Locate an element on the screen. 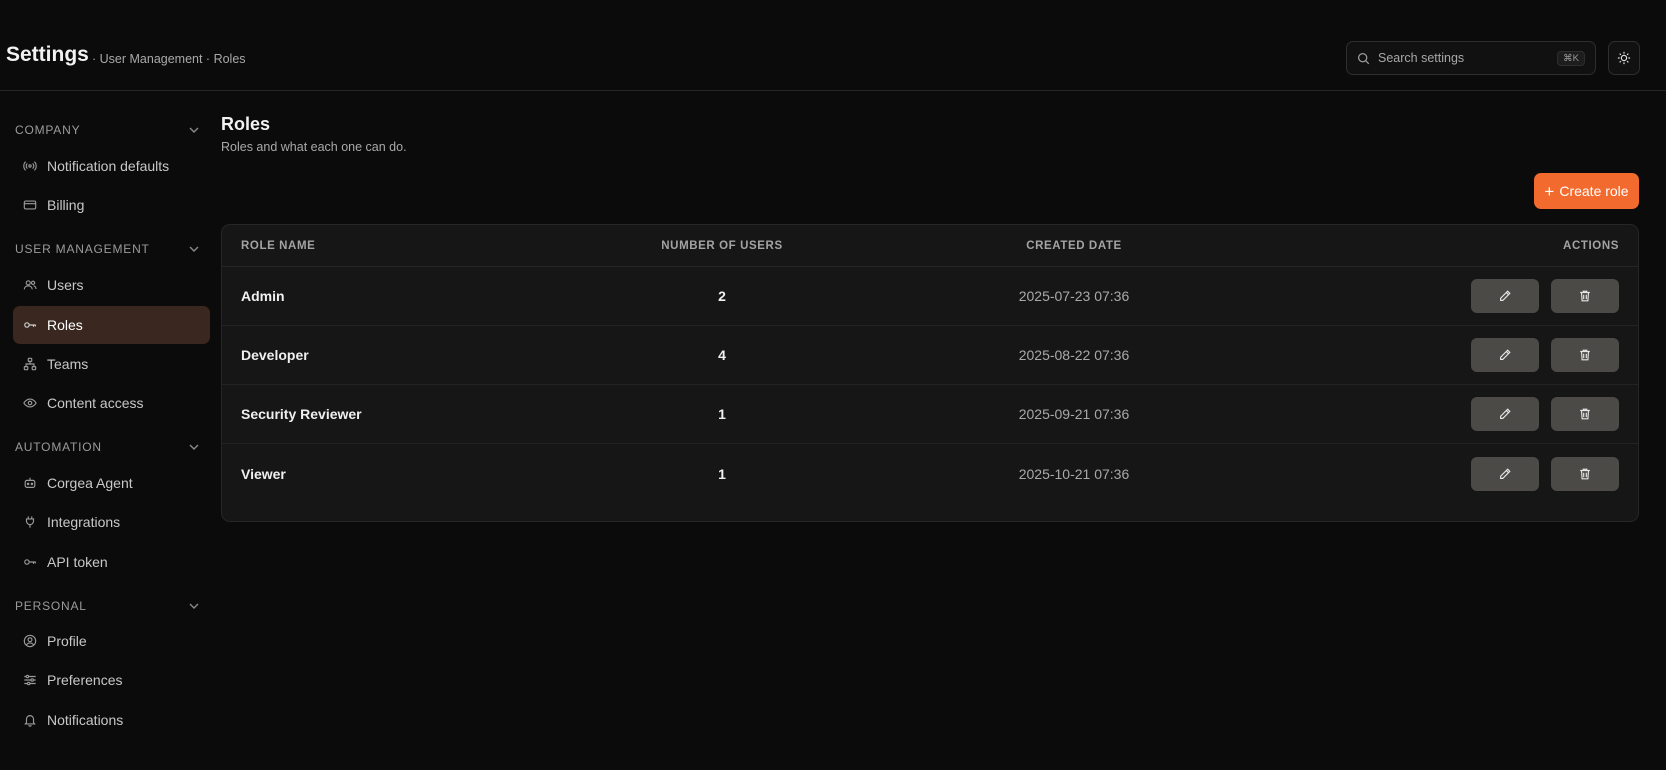  sidebar-item-label: Preferences is located at coordinates (85, 680).